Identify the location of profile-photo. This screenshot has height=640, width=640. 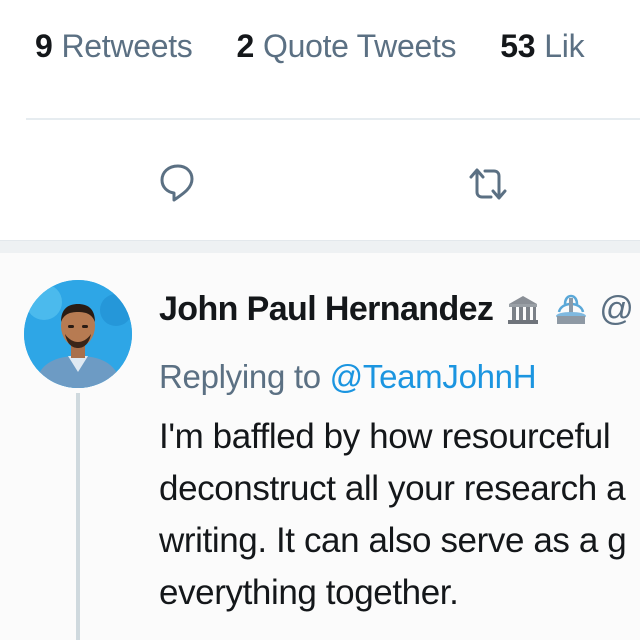
(78, 334).